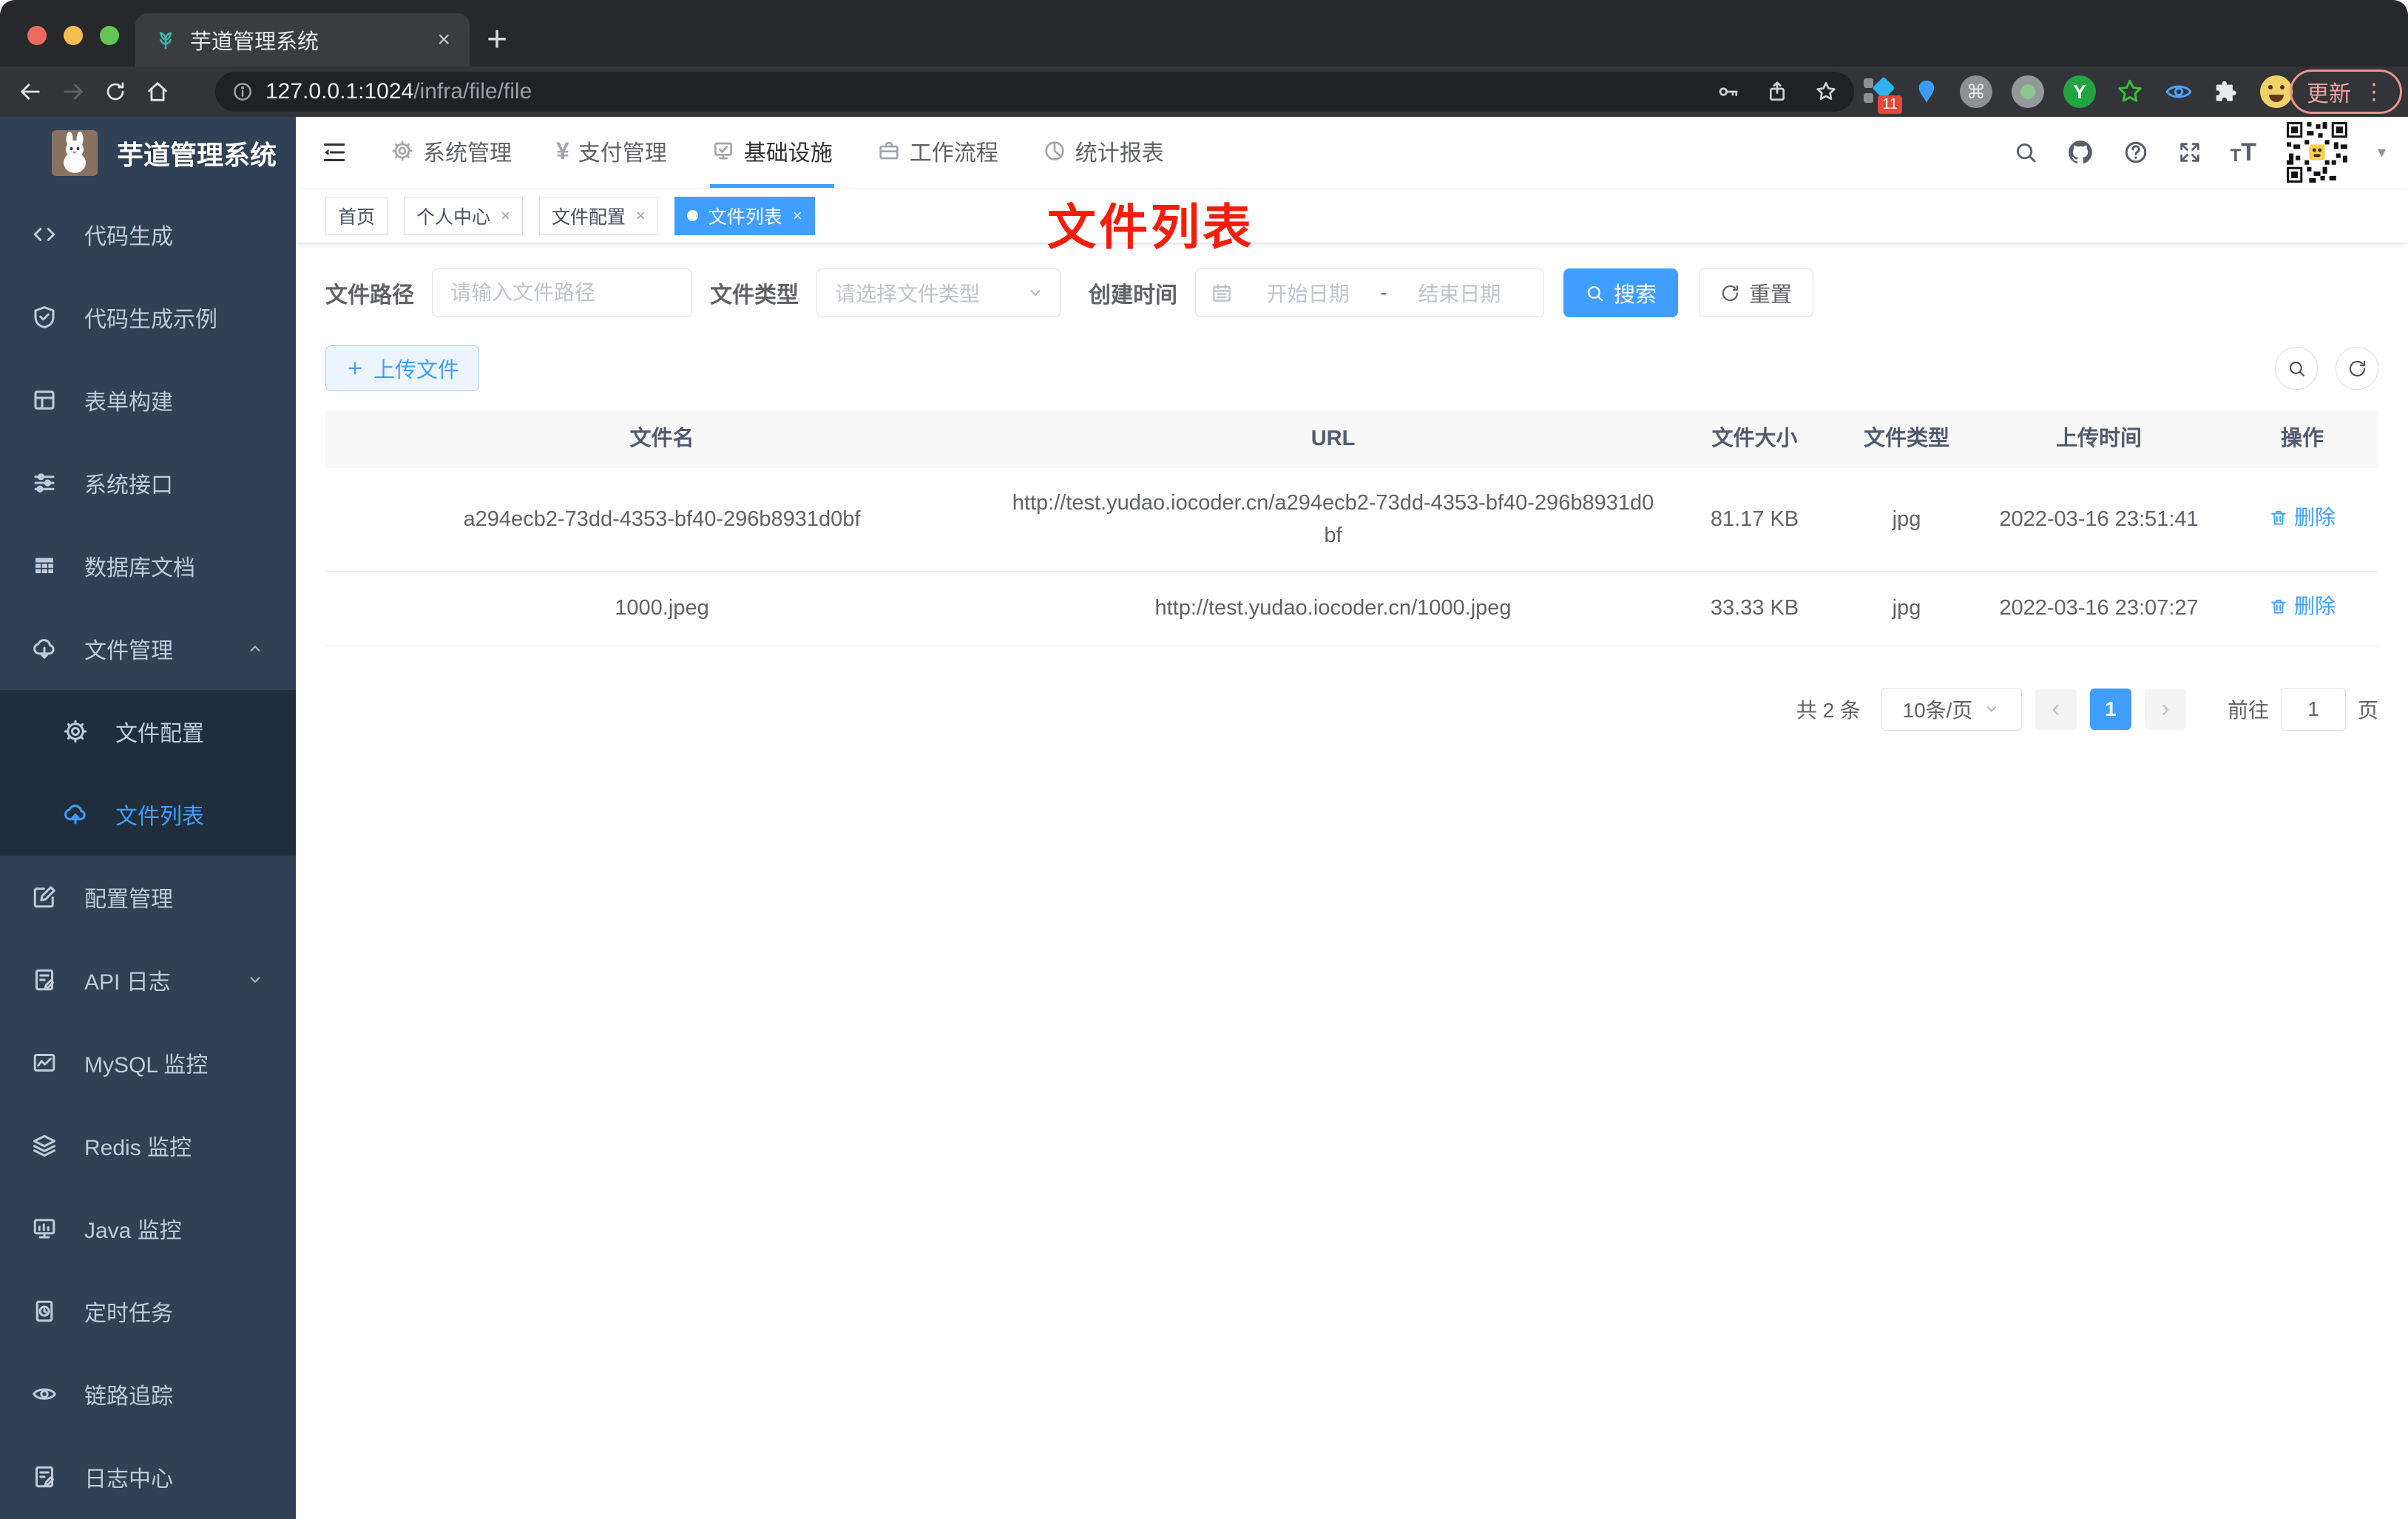 This screenshot has height=1519, width=2408. I want to click on create-time-label: 创建时间, so click(1133, 295).